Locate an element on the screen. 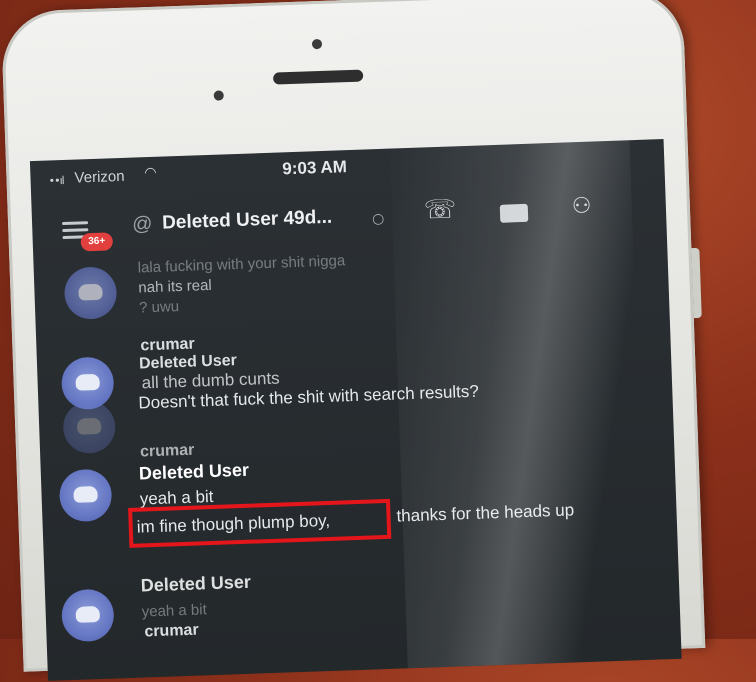  ghost-message: ? uwu is located at coordinates (159, 307).